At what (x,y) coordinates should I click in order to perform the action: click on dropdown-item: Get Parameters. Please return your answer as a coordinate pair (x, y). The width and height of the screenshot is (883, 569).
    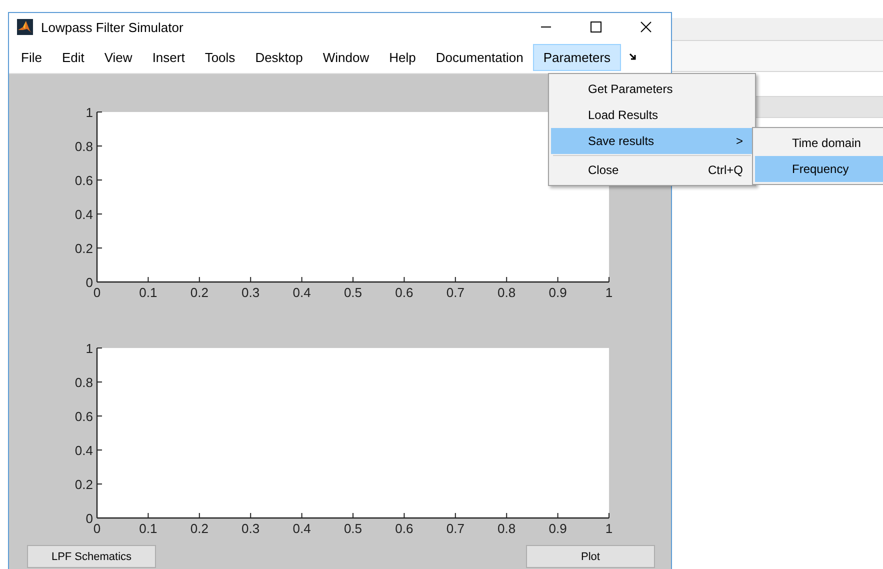
    Looking at the image, I should click on (652, 89).